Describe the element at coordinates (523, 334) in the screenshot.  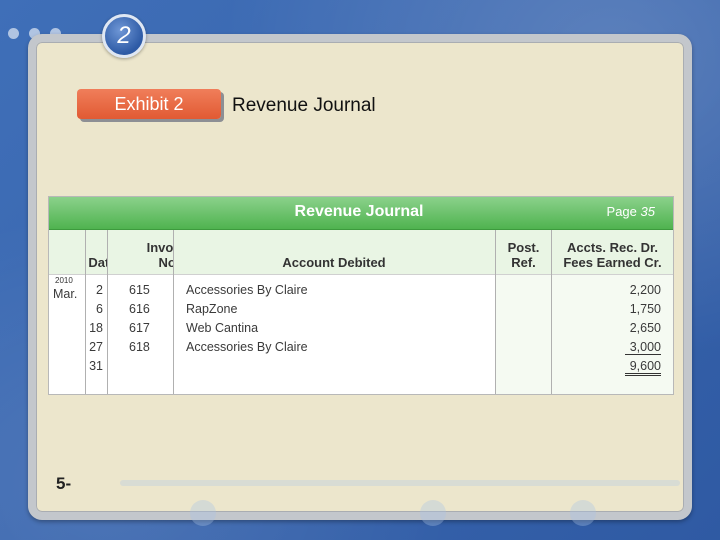
I see `post-ref-column` at that location.